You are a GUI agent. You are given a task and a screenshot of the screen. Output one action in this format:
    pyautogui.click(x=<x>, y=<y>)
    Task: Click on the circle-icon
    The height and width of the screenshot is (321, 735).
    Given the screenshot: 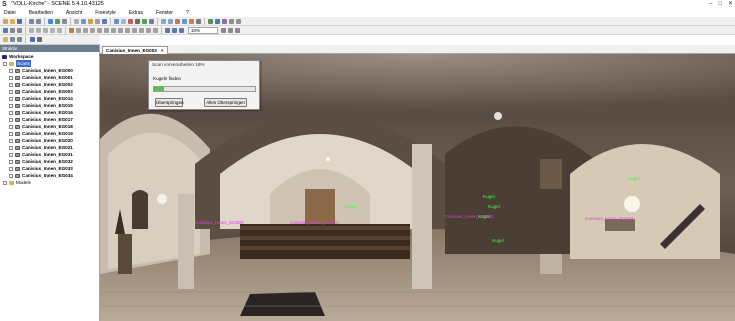 What is the action you would take?
    pyautogui.click(x=52, y=30)
    